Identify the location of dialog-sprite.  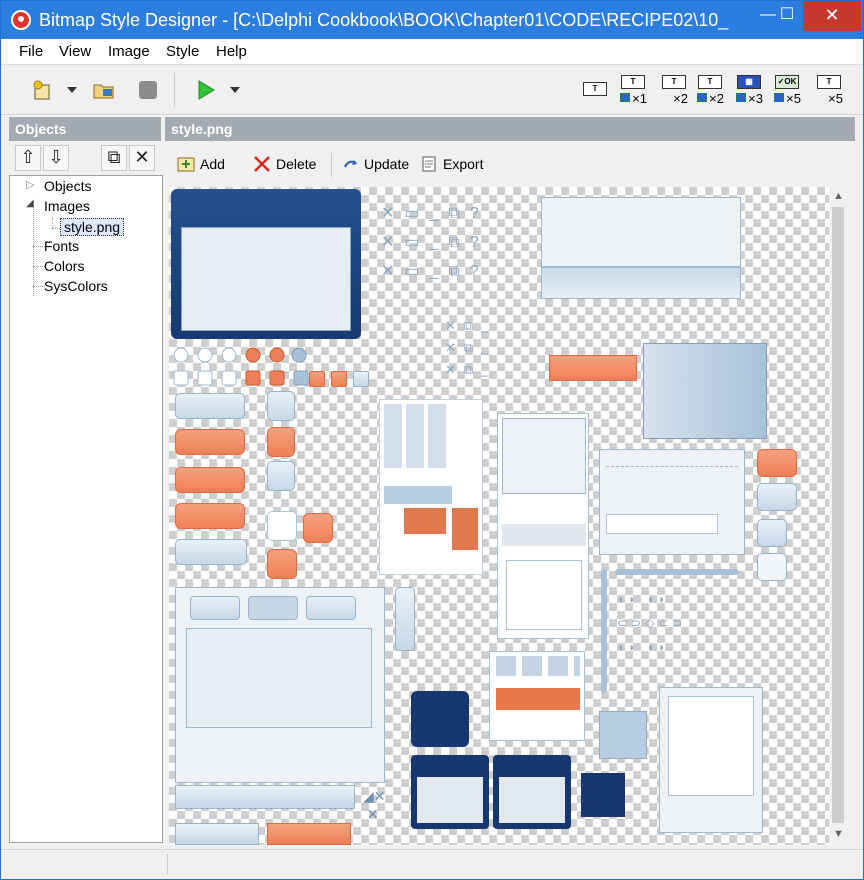
(711, 760).